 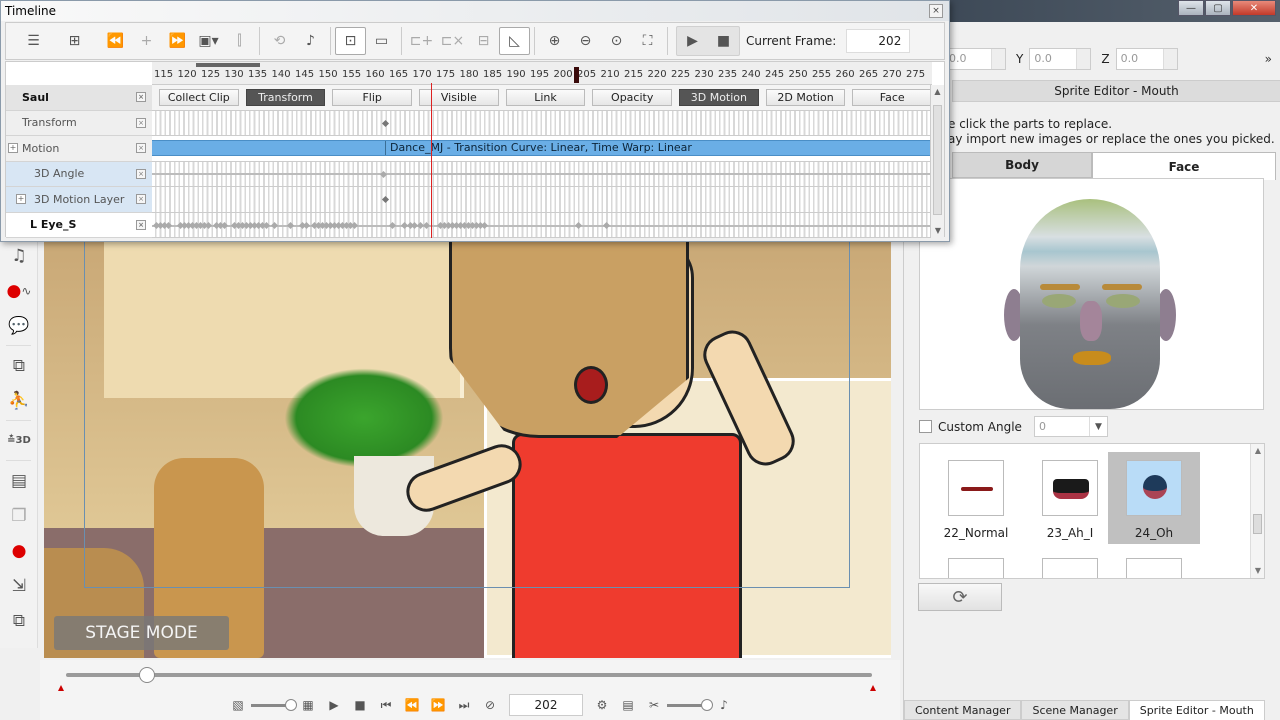 What do you see at coordinates (464, 705) in the screenshot?
I see `last-frame-button: ⏭` at bounding box center [464, 705].